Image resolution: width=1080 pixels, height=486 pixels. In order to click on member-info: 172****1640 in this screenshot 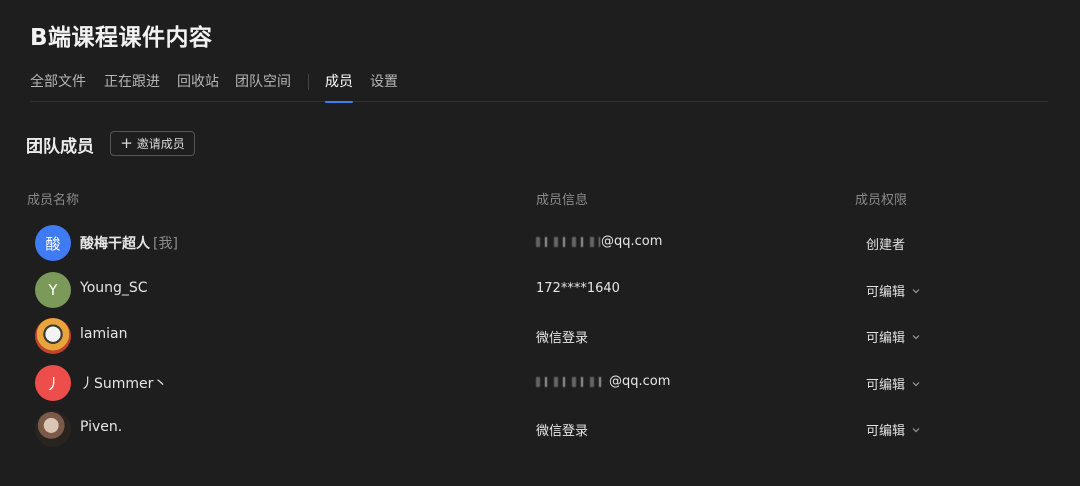, I will do `click(578, 288)`.